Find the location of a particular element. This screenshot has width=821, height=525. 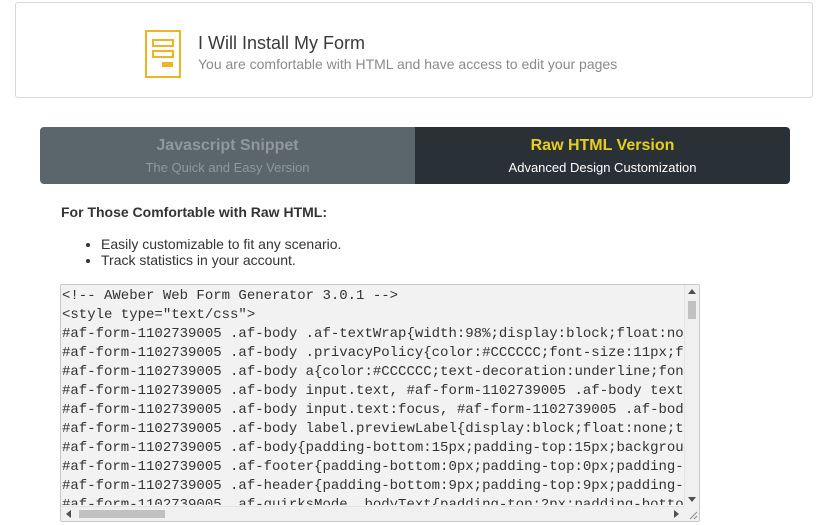

vertical-scrollbar is located at coordinates (691, 395).